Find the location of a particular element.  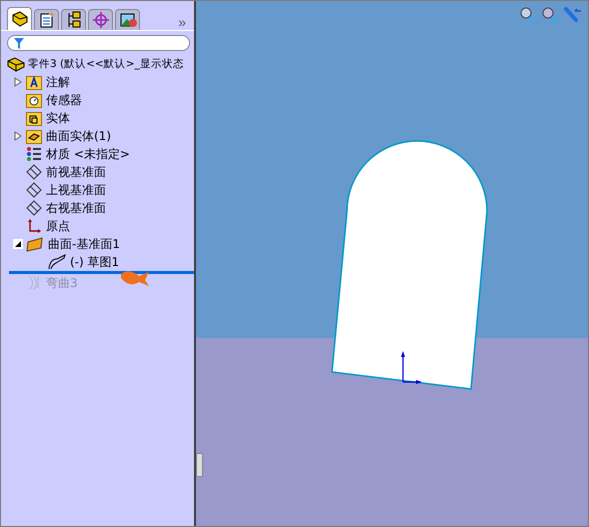

splitter-handle is located at coordinates (199, 465).